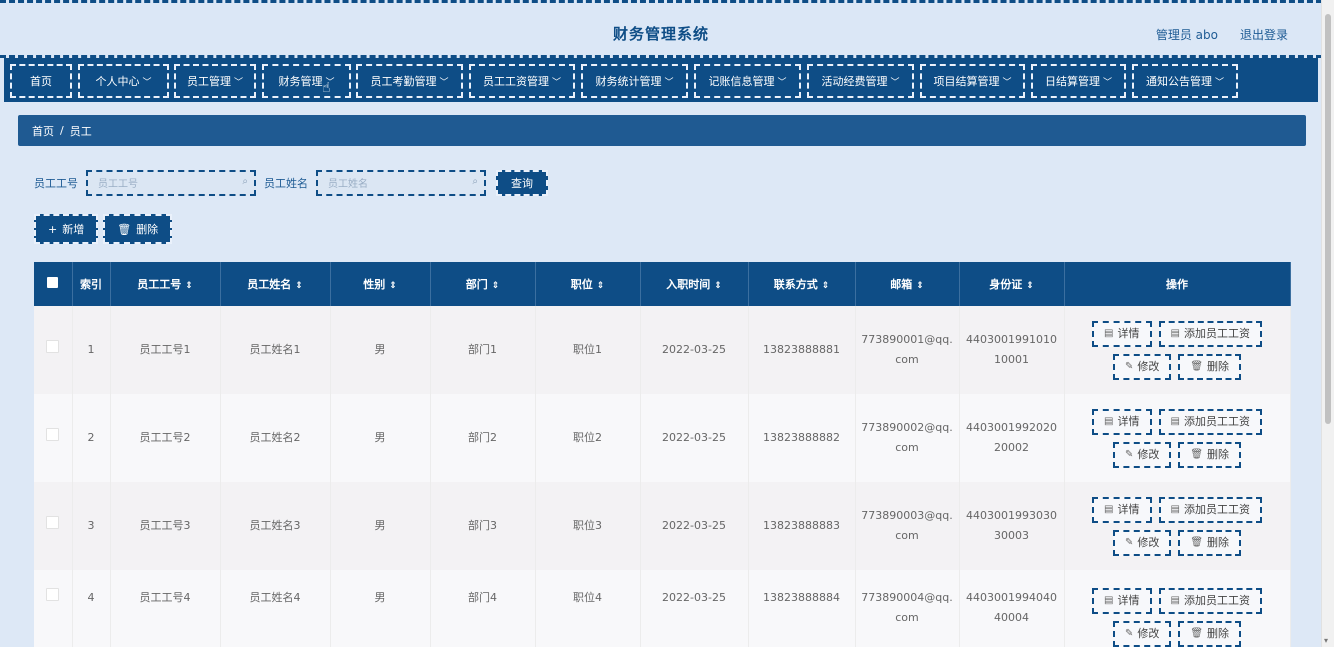 This screenshot has width=1334, height=647. I want to click on vertical-scrollbar: ▾, so click(1327, 323).